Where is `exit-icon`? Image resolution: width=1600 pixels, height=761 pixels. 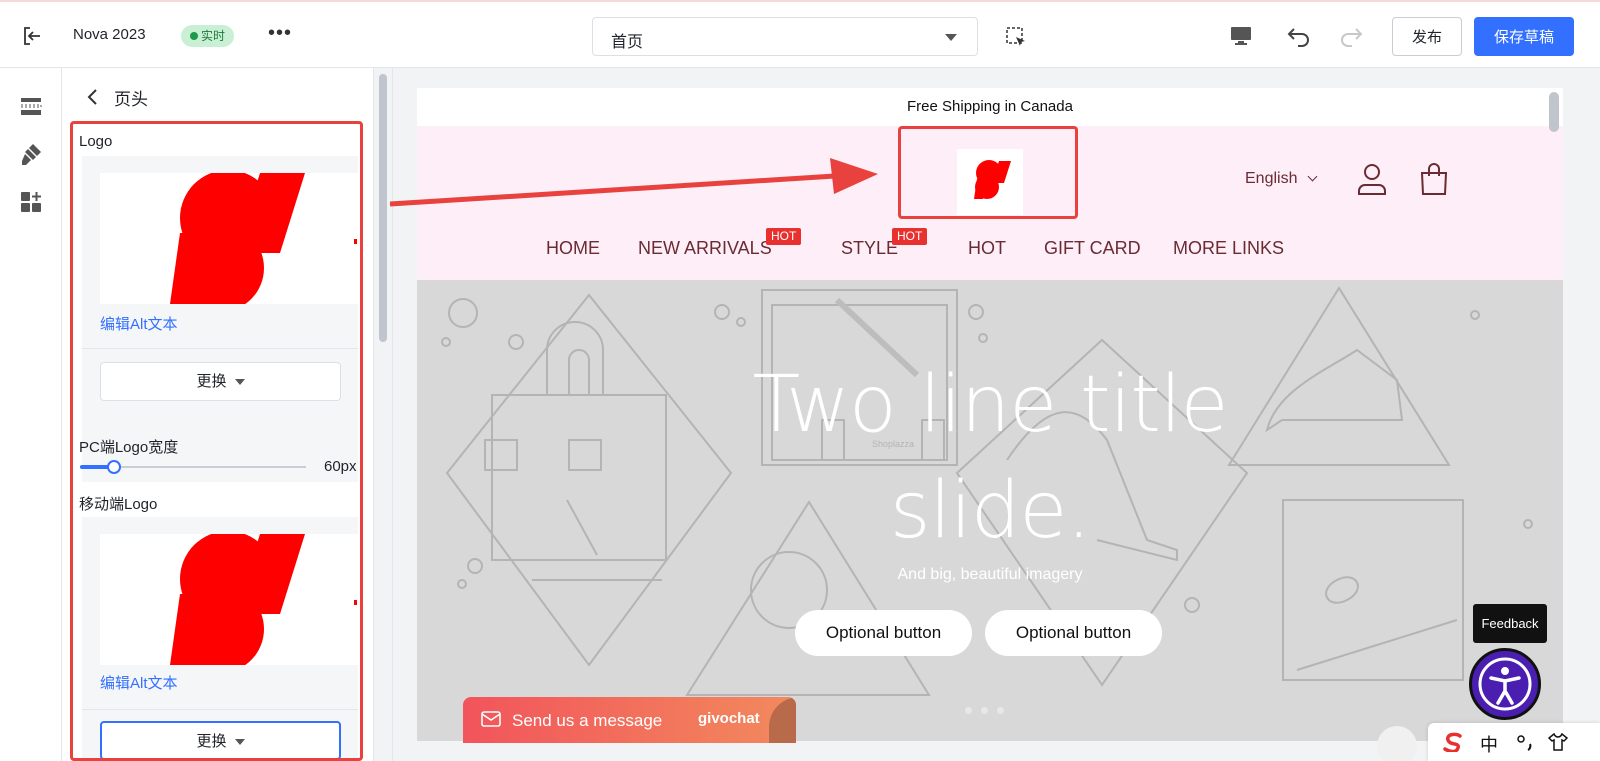
exit-icon is located at coordinates (32, 36).